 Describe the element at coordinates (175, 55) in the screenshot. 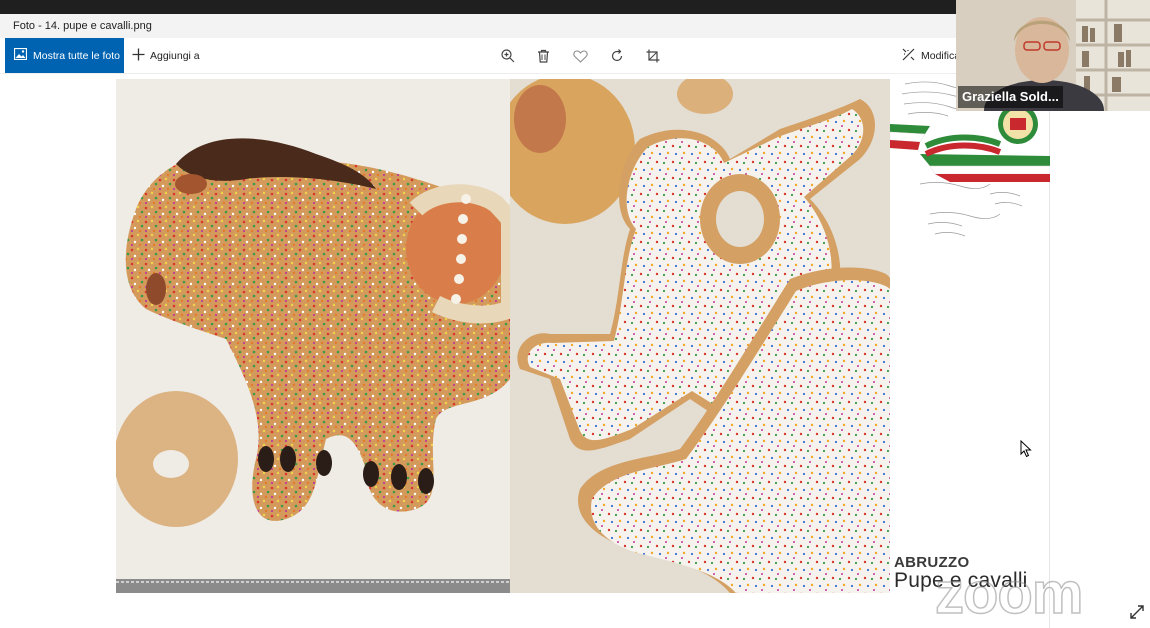

I see `add-to-label: Aggiungi a` at that location.